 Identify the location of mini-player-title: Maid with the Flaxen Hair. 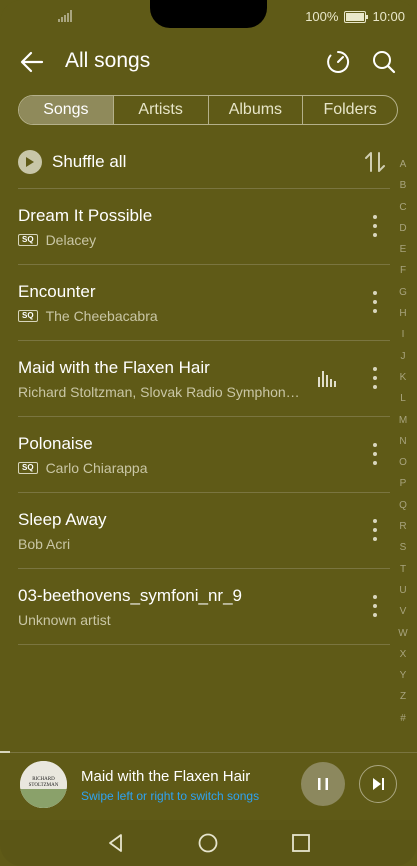
(165, 776).